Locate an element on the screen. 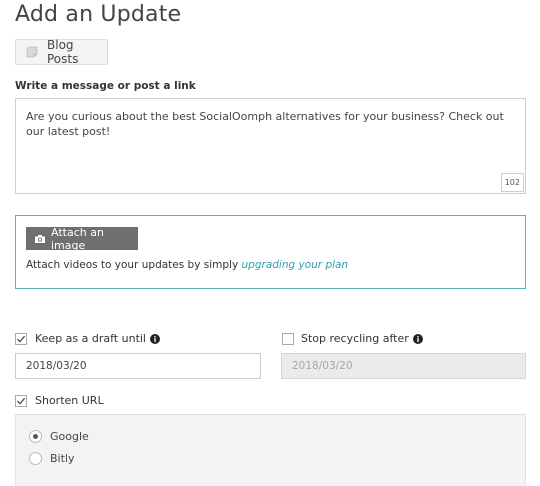  stop-recycling-label: Stop recycling after is located at coordinates (362, 338).